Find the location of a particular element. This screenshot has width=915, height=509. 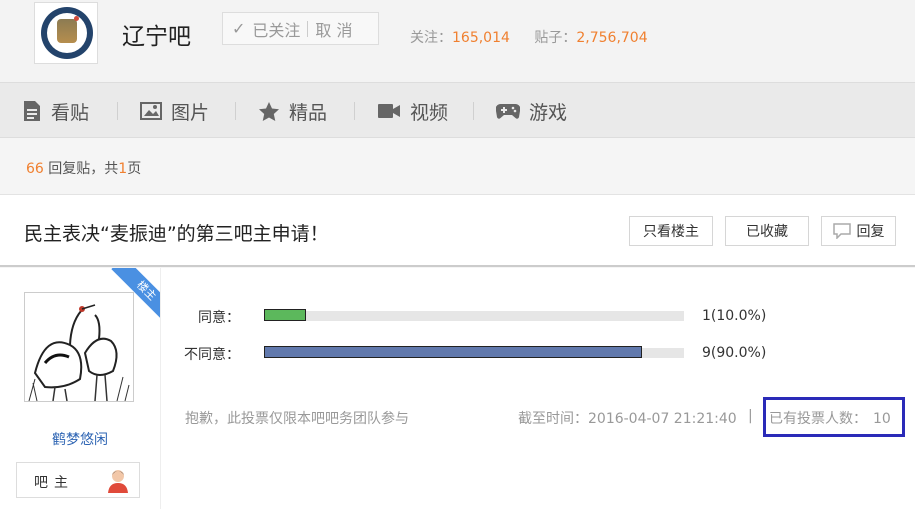

nav-item-images: 图片 is located at coordinates (174, 111).